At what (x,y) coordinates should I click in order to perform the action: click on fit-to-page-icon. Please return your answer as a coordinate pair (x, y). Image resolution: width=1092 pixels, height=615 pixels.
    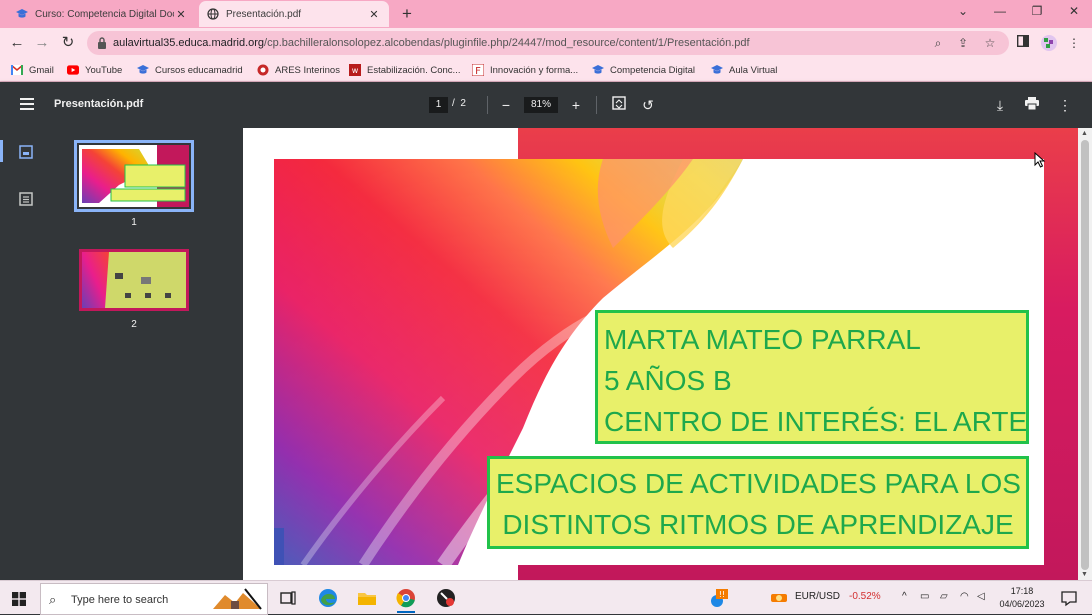
    Looking at the image, I should click on (619, 105).